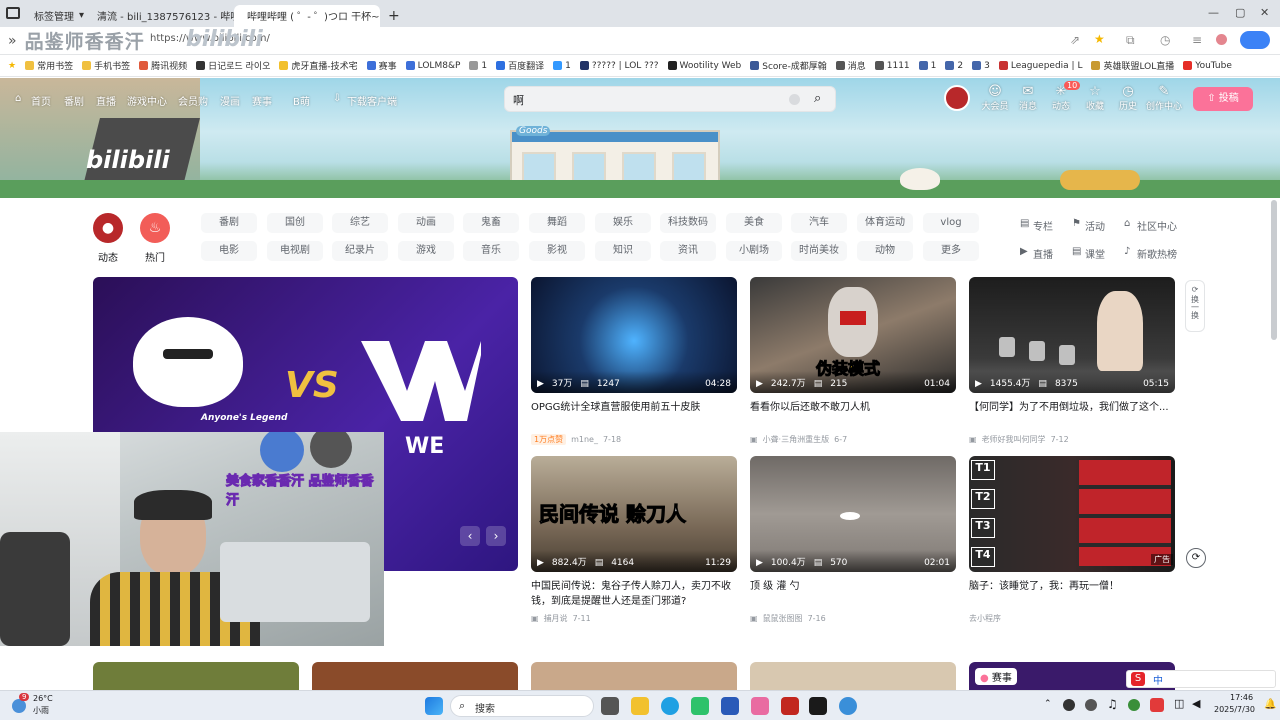 The width and height of the screenshot is (1280, 720). I want to click on tab-menu-icon, so click(13, 13).